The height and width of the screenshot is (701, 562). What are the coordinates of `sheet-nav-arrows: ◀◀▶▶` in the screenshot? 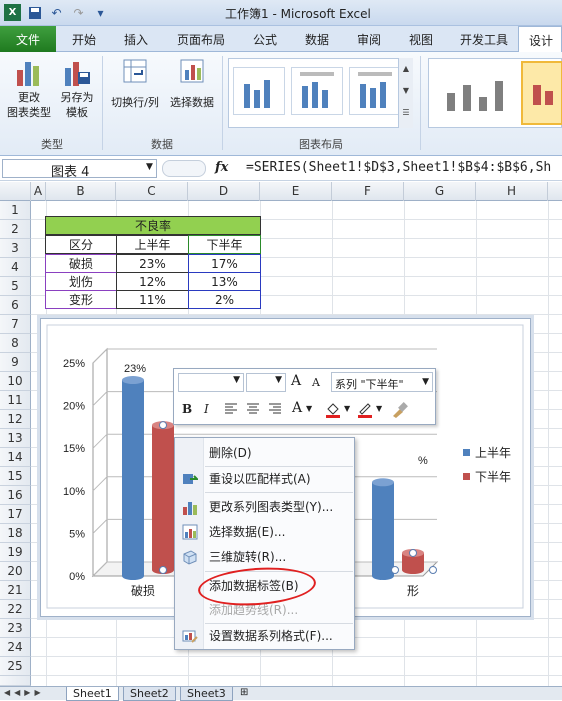 It's located at (24, 692).